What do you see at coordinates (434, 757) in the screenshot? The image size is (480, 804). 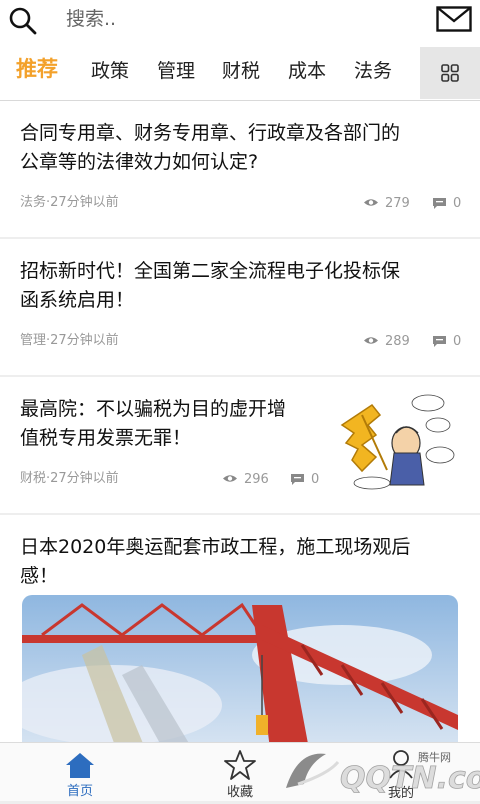 I see `watermark-small-text: 腾牛网` at bounding box center [434, 757].